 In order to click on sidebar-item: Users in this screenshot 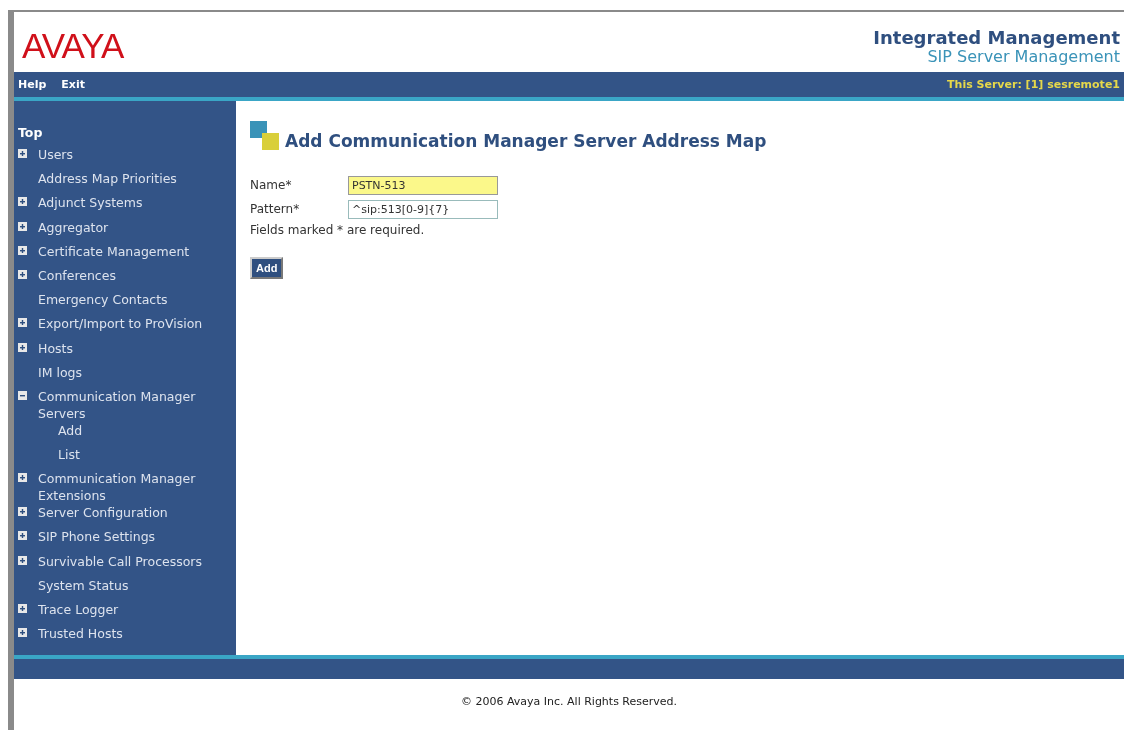, I will do `click(55, 154)`.